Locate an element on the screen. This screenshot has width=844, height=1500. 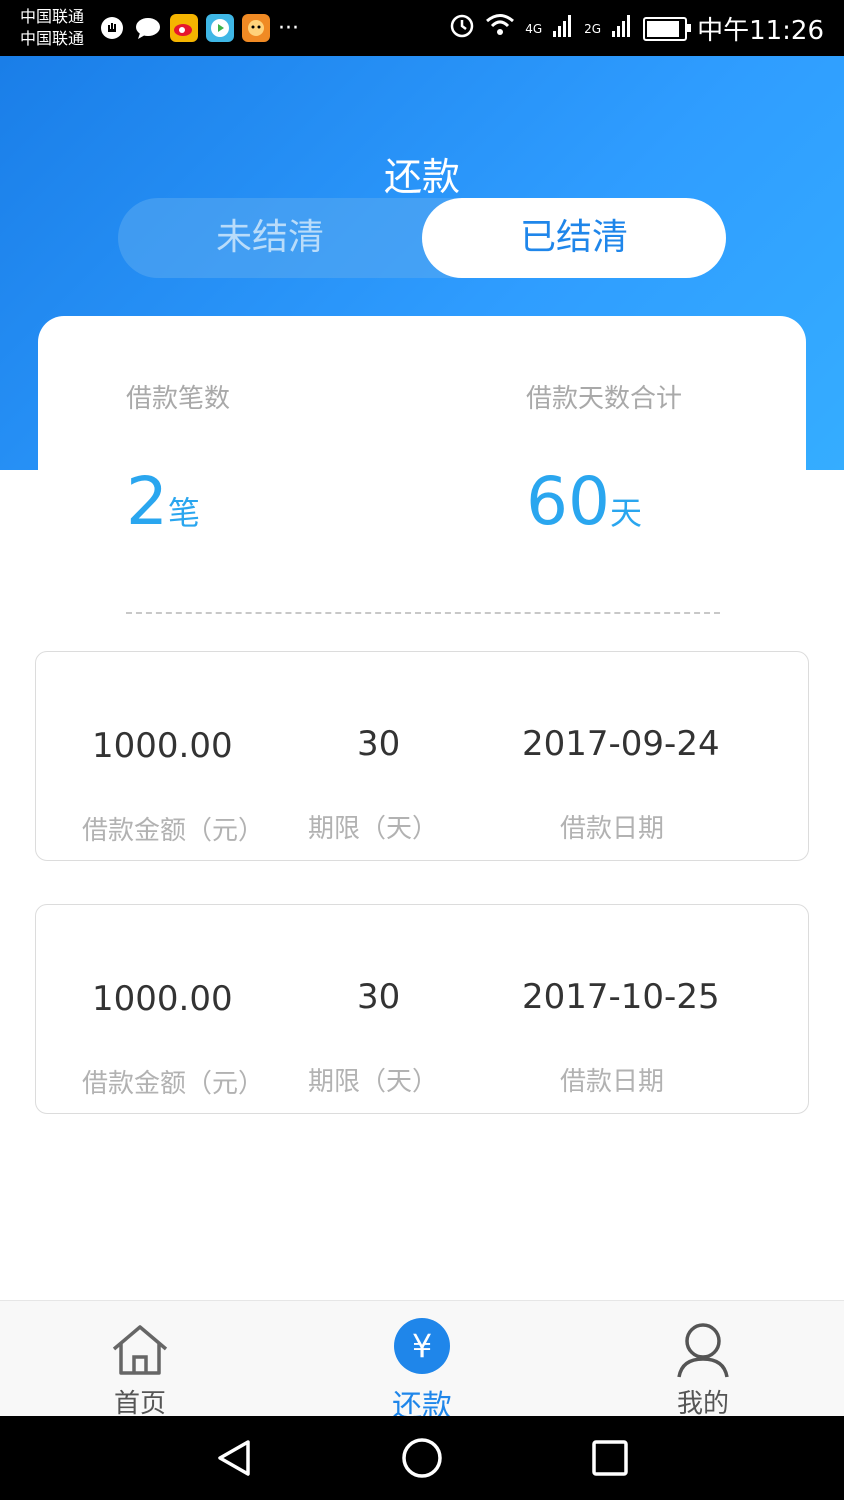
status-bar: 中国联通 中国联通 ··· 4G 2G 中午11:26 is located at coordinates (422, 28).